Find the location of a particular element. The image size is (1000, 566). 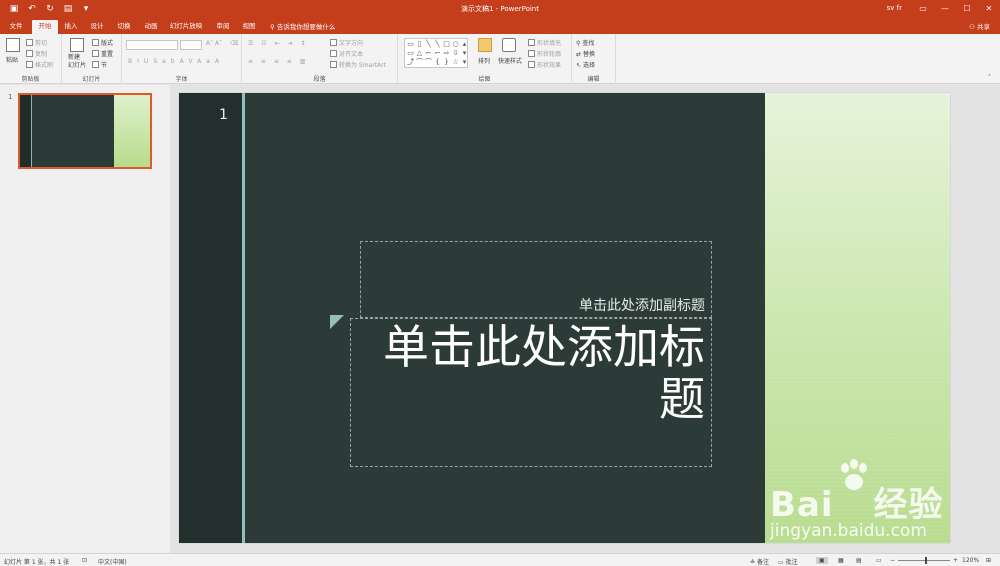

brace2-shape-icon: } is located at coordinates (446, 62).